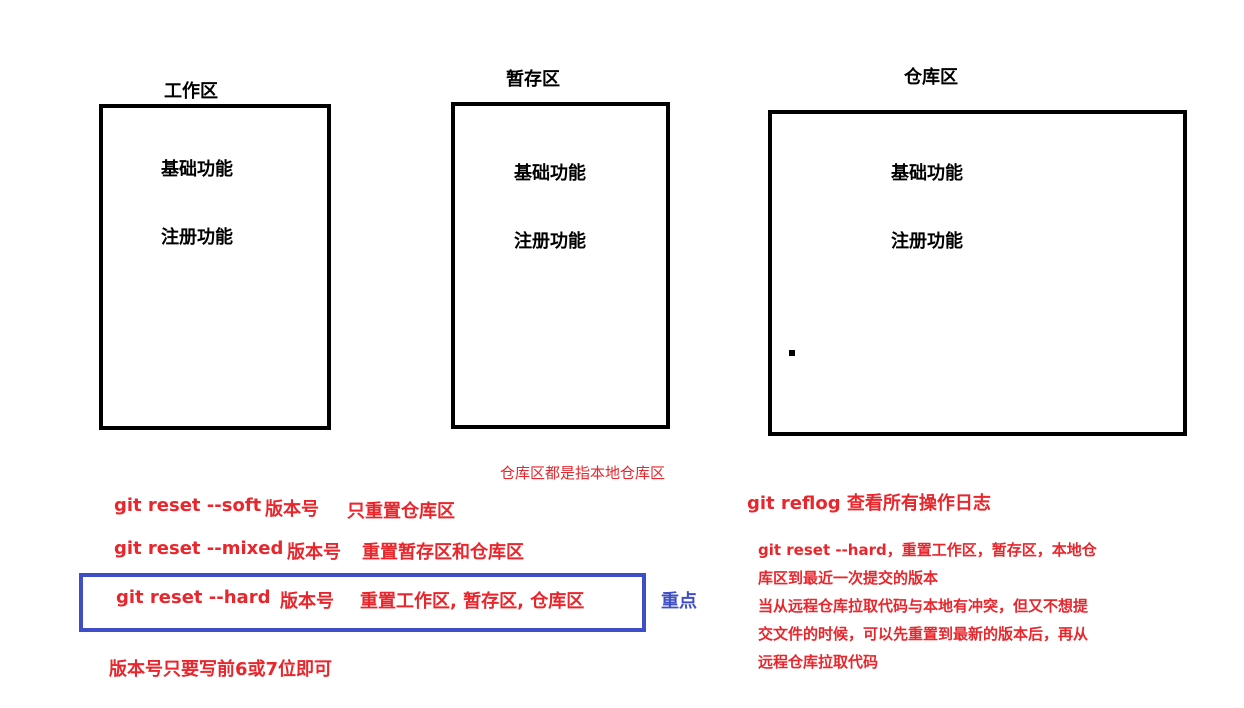  What do you see at coordinates (679, 601) in the screenshot?
I see `key-label: 重点` at bounding box center [679, 601].